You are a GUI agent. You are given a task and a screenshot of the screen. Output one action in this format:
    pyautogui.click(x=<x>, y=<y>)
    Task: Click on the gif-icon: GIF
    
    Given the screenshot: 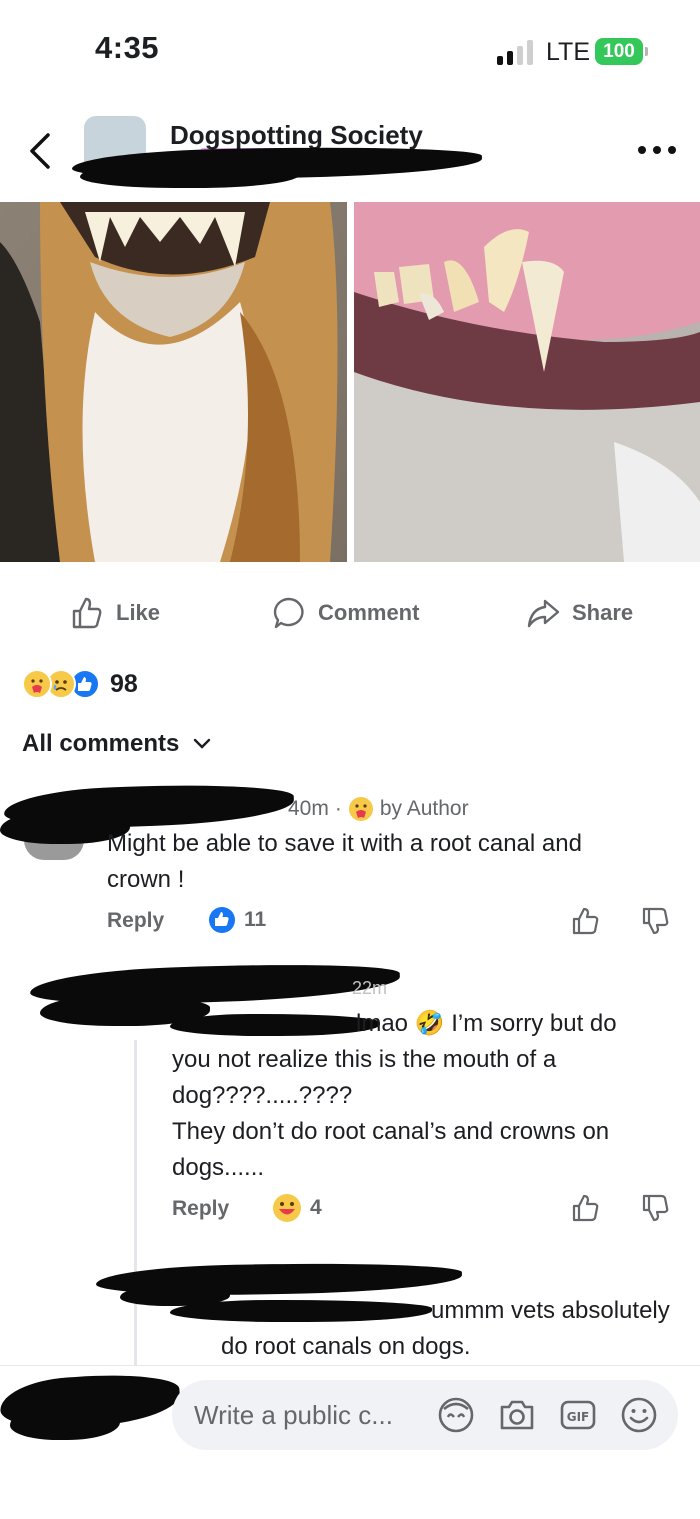 What is the action you would take?
    pyautogui.click(x=578, y=1415)
    